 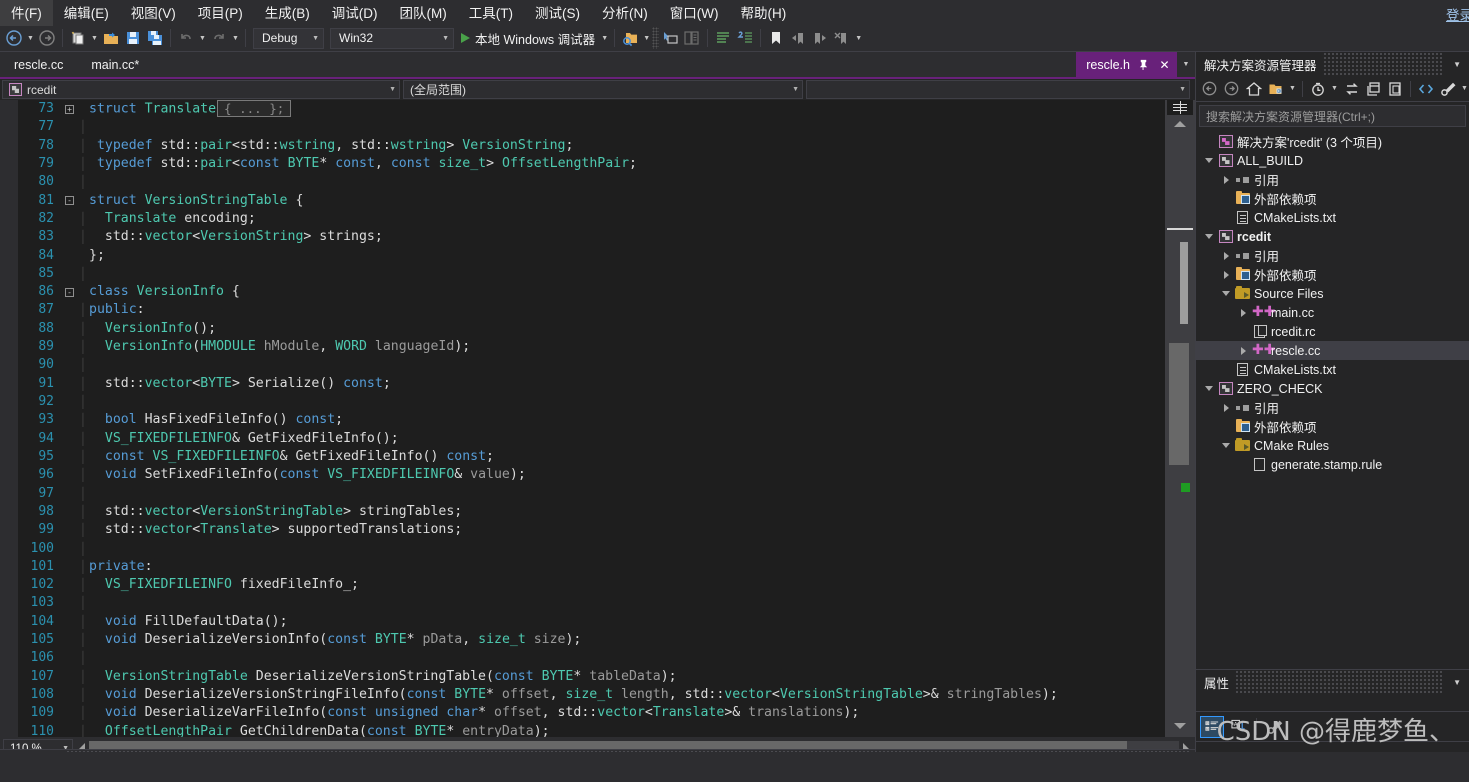 What do you see at coordinates (1464, 89) in the screenshot?
I see `se-overflow-icon: ▼` at bounding box center [1464, 89].